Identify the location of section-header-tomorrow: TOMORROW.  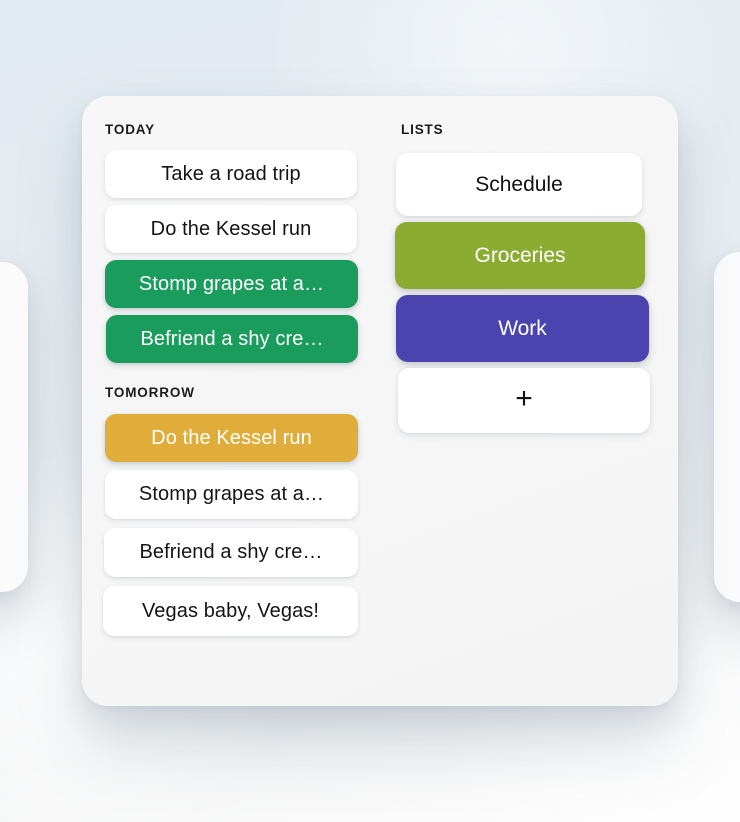
(150, 392).